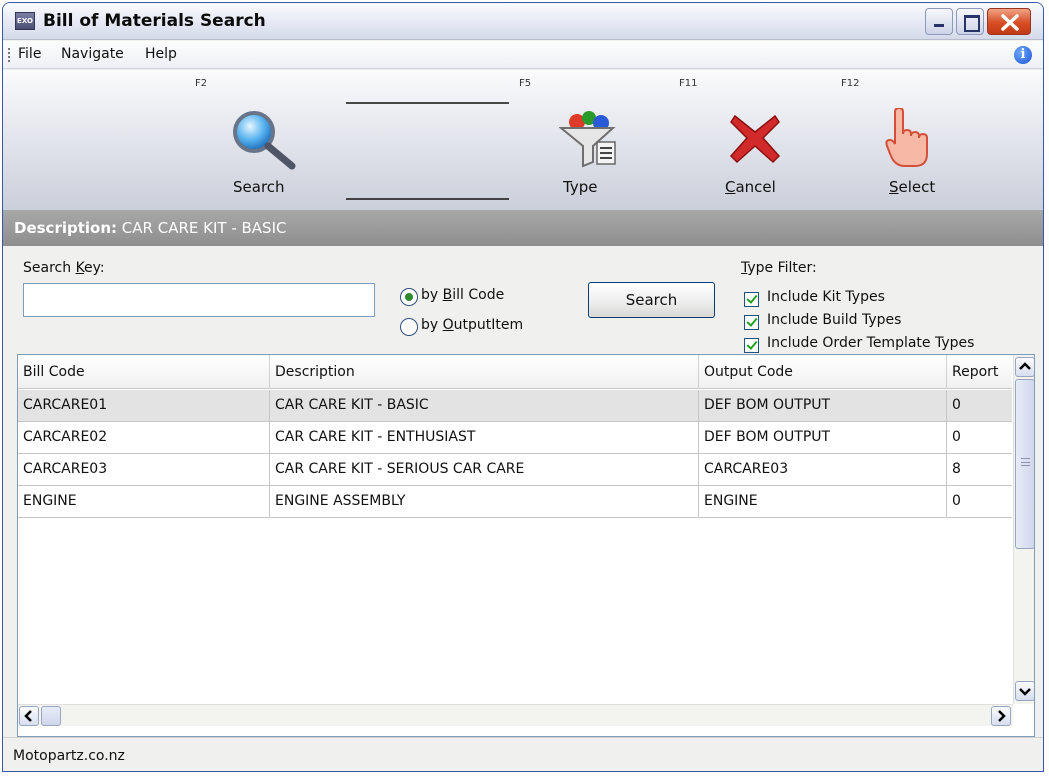 The image size is (1049, 776). Describe the element at coordinates (51, 716) in the screenshot. I see `horizontal-scroll-thumb` at that location.